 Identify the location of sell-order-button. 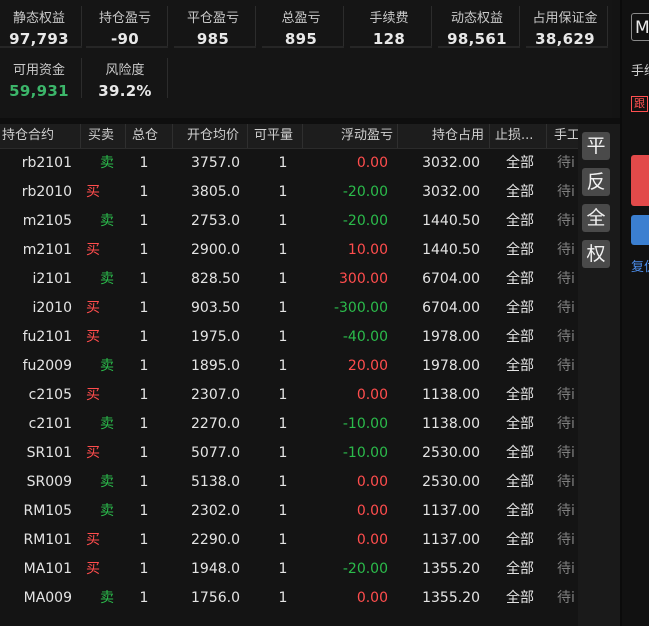
(640, 230).